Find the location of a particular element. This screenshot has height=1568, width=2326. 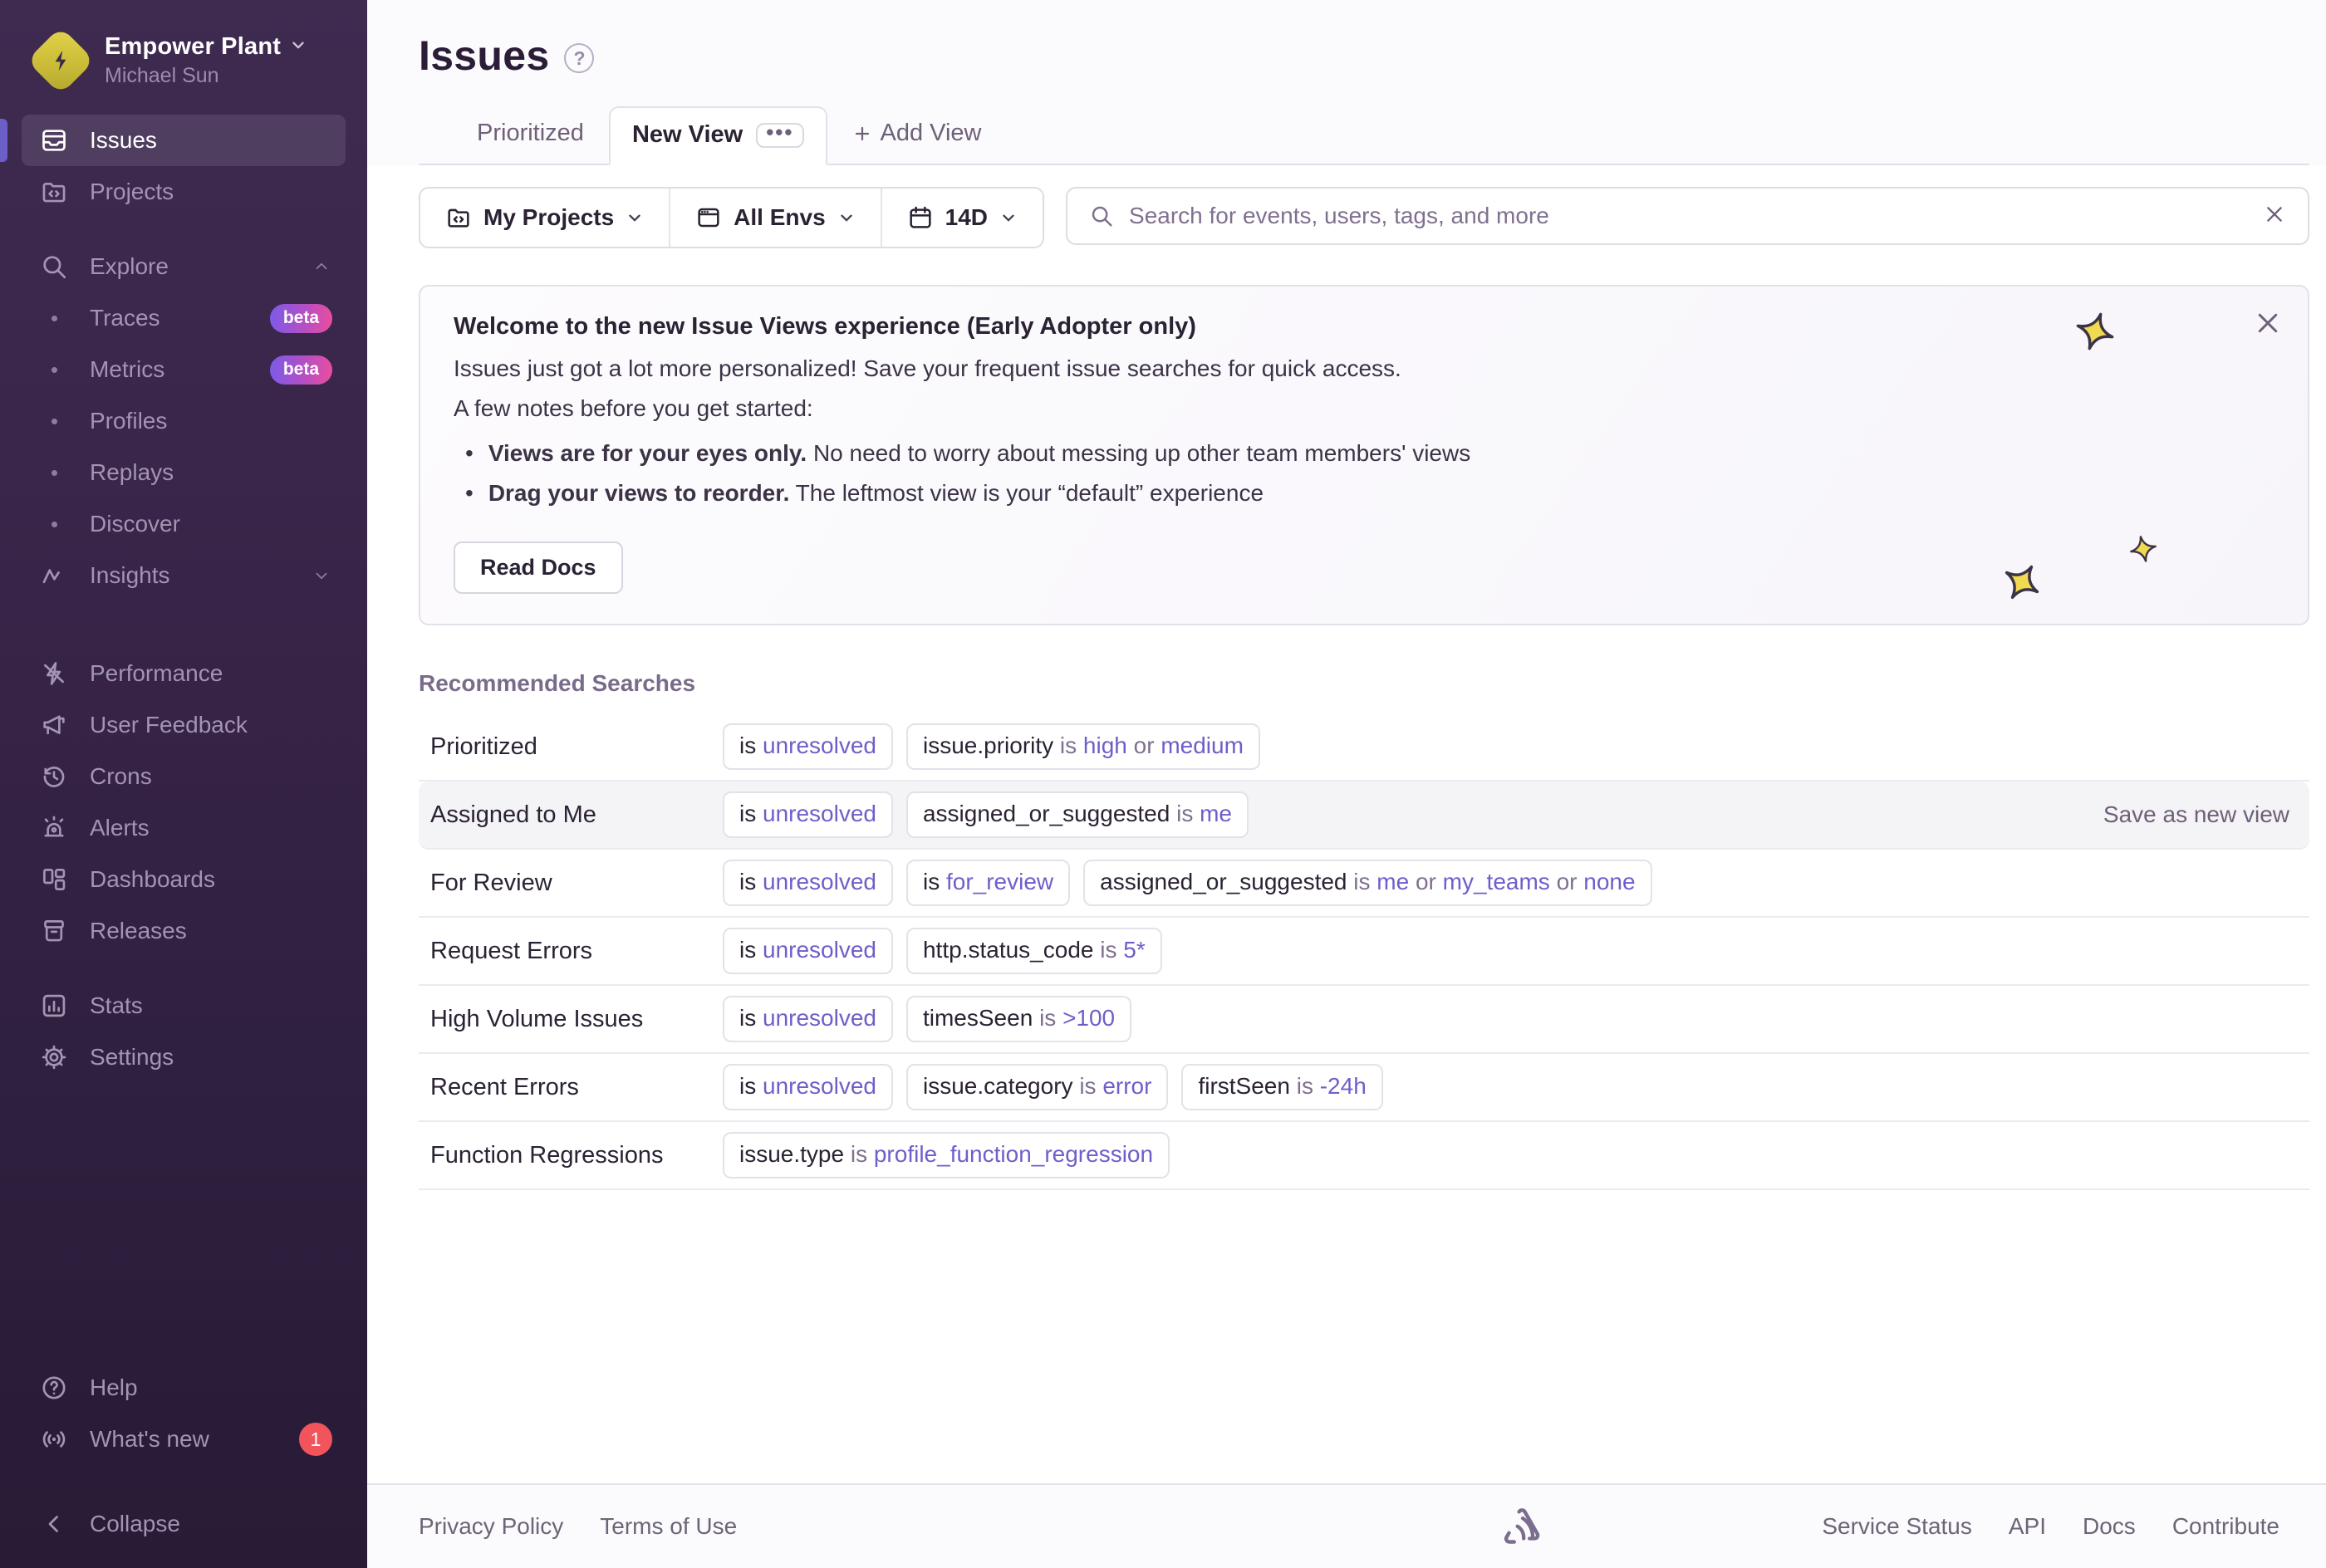

footer-link-terms-of-use: Terms of Use is located at coordinates (668, 1526).